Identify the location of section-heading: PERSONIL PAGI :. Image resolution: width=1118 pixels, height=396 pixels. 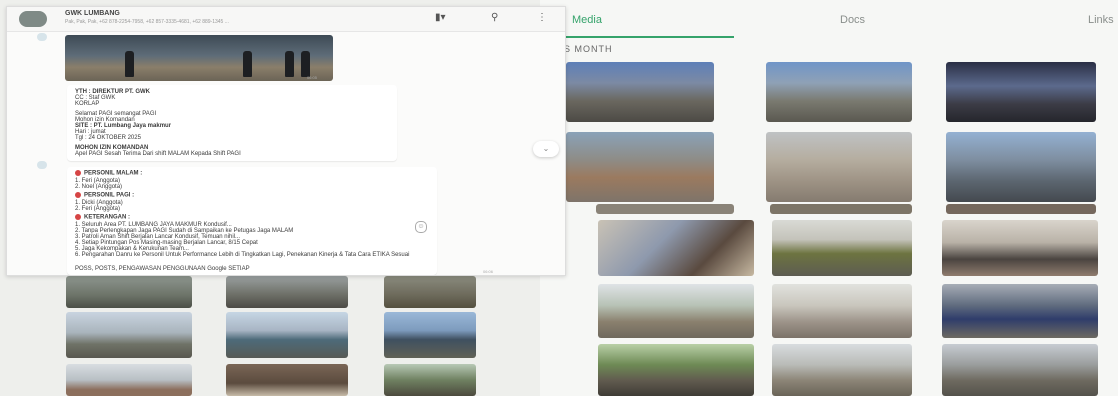
(104, 196).